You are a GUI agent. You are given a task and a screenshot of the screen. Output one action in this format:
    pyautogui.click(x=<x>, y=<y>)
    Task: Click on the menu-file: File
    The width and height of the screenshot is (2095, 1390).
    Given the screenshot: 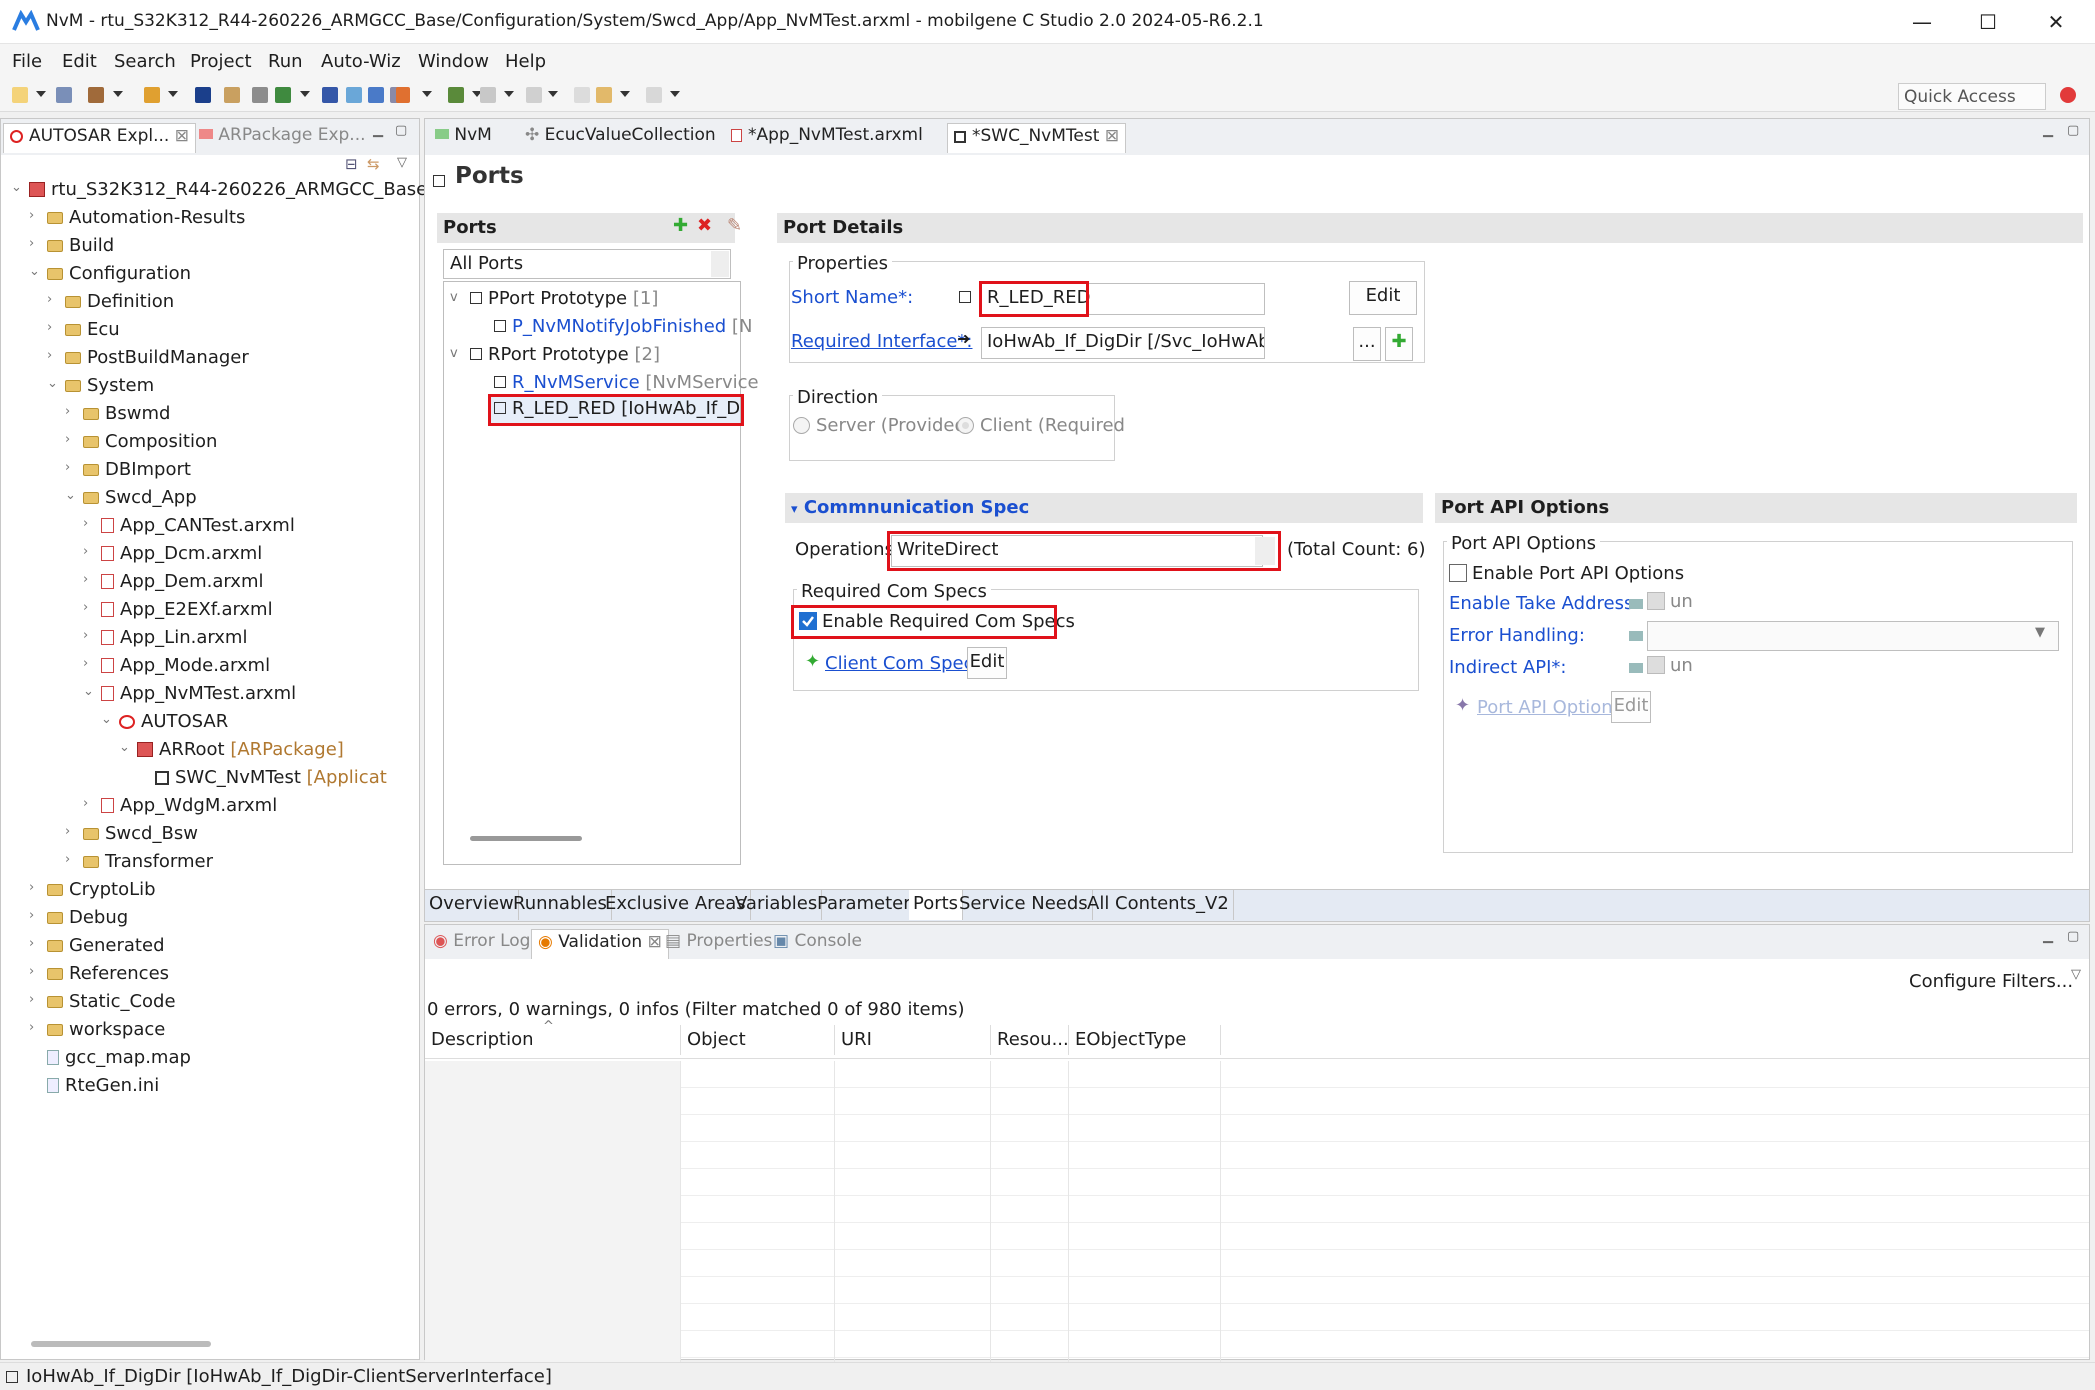 What is the action you would take?
    pyautogui.click(x=27, y=61)
    